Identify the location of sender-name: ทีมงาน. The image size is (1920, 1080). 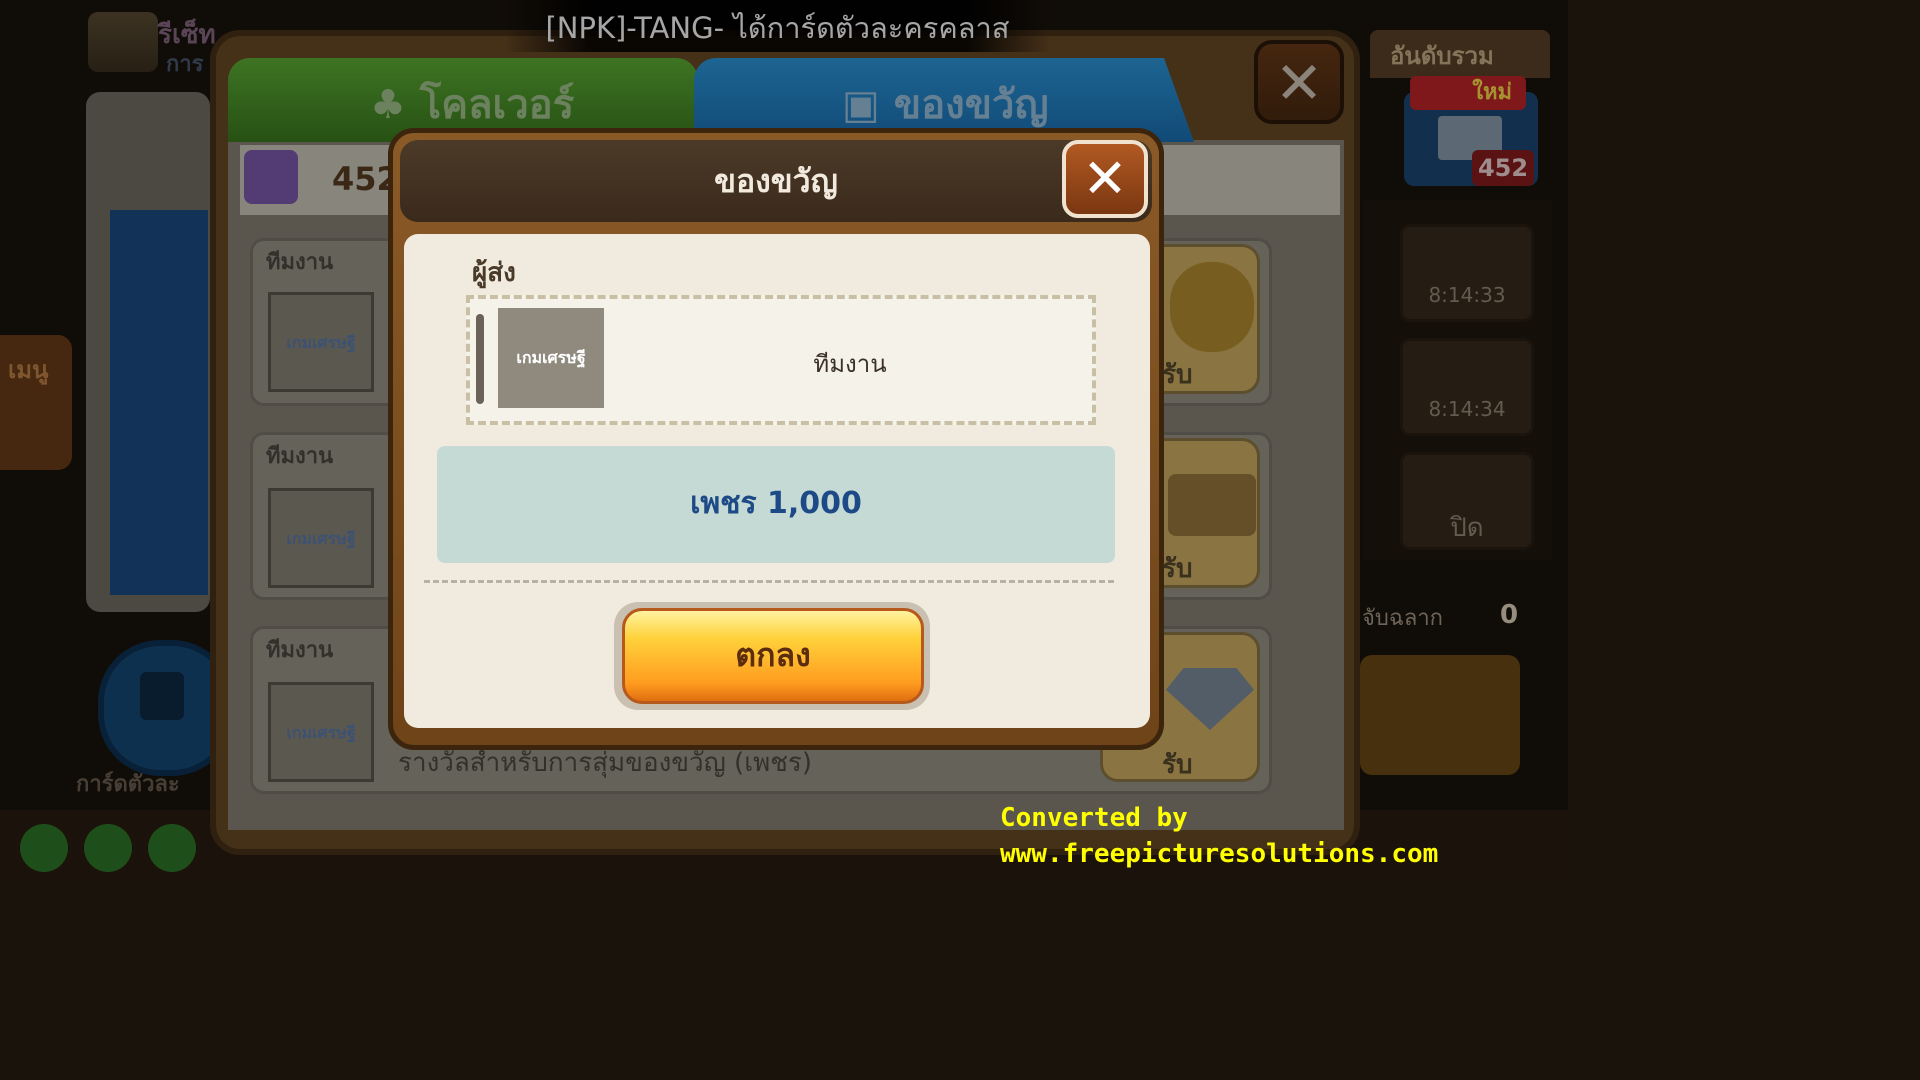
(850, 364).